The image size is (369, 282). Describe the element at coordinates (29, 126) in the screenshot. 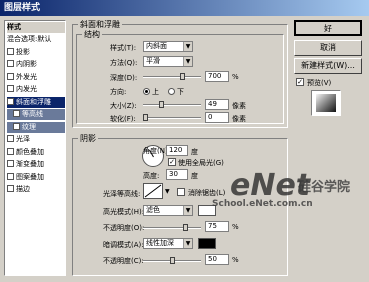

I see `style-list-item-label: 纹理` at that location.